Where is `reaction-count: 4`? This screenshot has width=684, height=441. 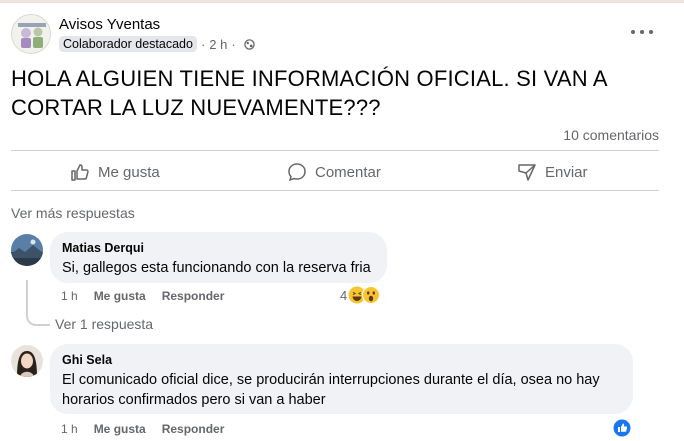
reaction-count: 4 is located at coordinates (344, 295).